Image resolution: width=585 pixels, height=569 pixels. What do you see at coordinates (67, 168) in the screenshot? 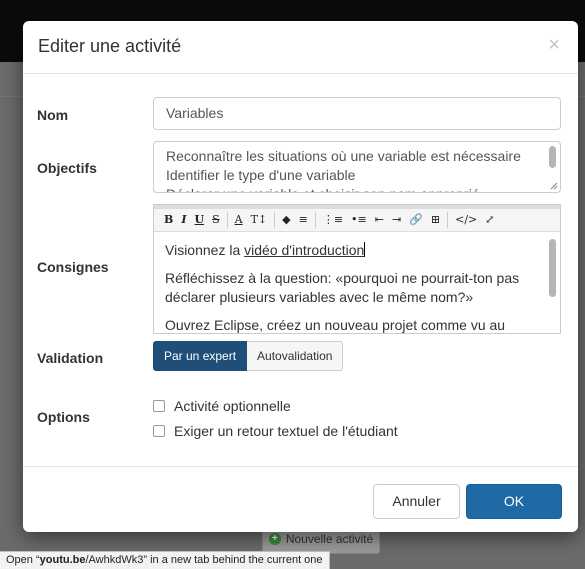
I see `objectives-label: Objectifs` at bounding box center [67, 168].